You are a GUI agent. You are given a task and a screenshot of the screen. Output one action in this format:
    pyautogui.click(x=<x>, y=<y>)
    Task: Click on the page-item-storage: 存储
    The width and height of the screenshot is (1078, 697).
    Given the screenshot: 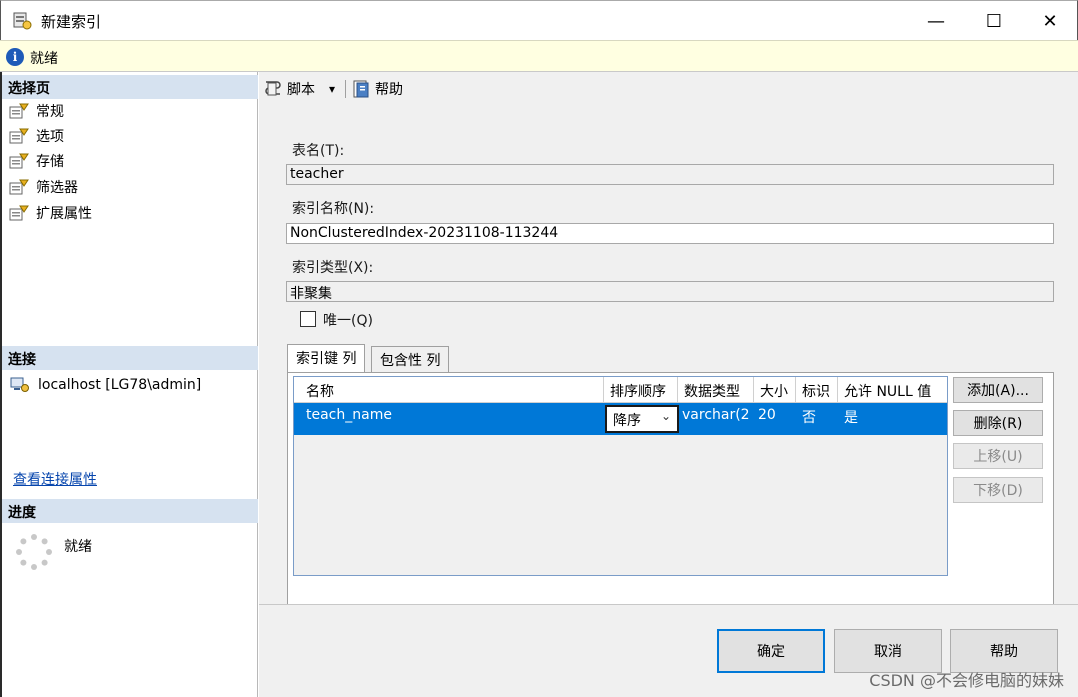 What is the action you would take?
    pyautogui.click(x=36, y=161)
    